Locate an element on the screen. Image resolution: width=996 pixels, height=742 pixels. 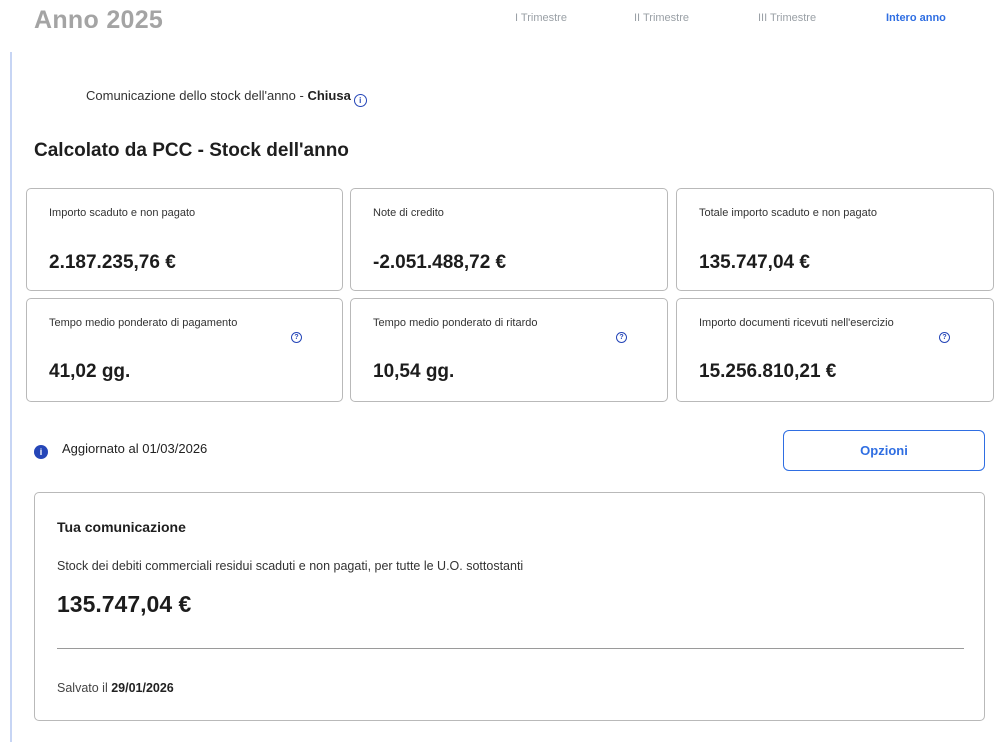
card-label: Importo scaduto e non pagato is located at coordinates (122, 213).